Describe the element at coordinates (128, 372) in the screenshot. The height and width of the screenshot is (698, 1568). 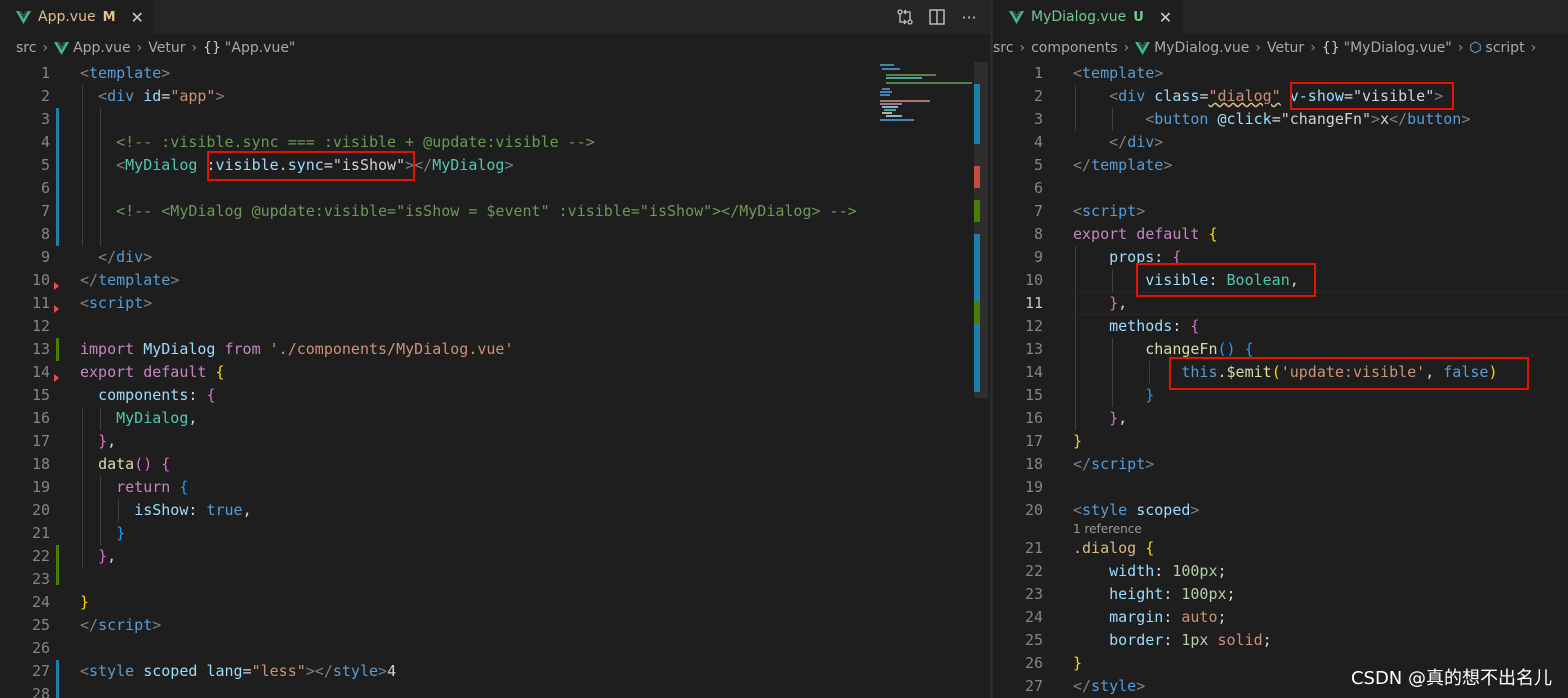
I see `code-line: 14 export default {` at that location.